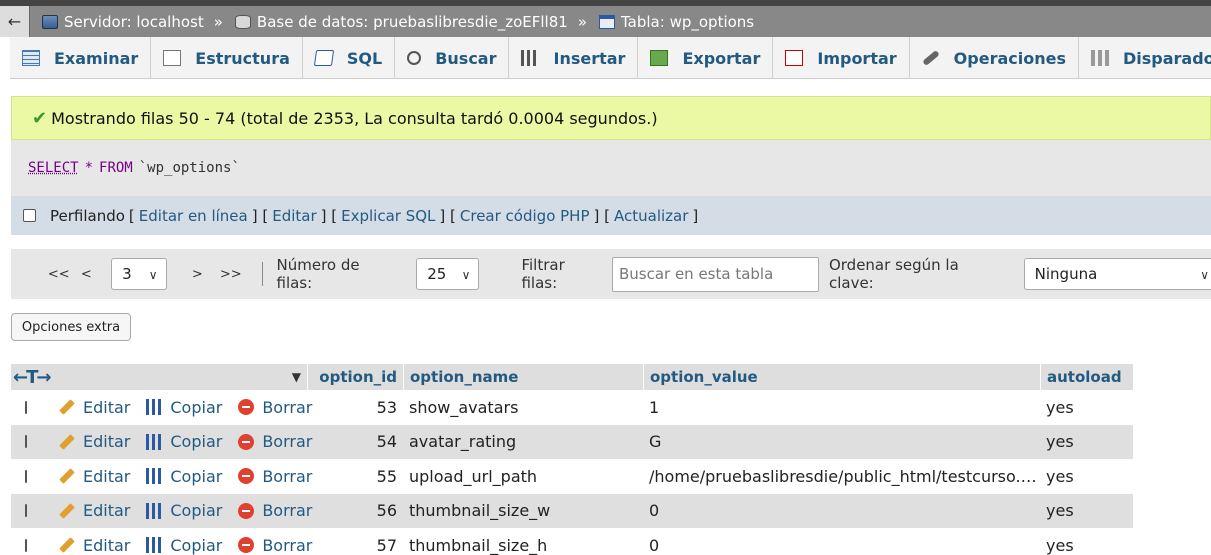  I want to click on refresh-link: Actualizar, so click(651, 216).